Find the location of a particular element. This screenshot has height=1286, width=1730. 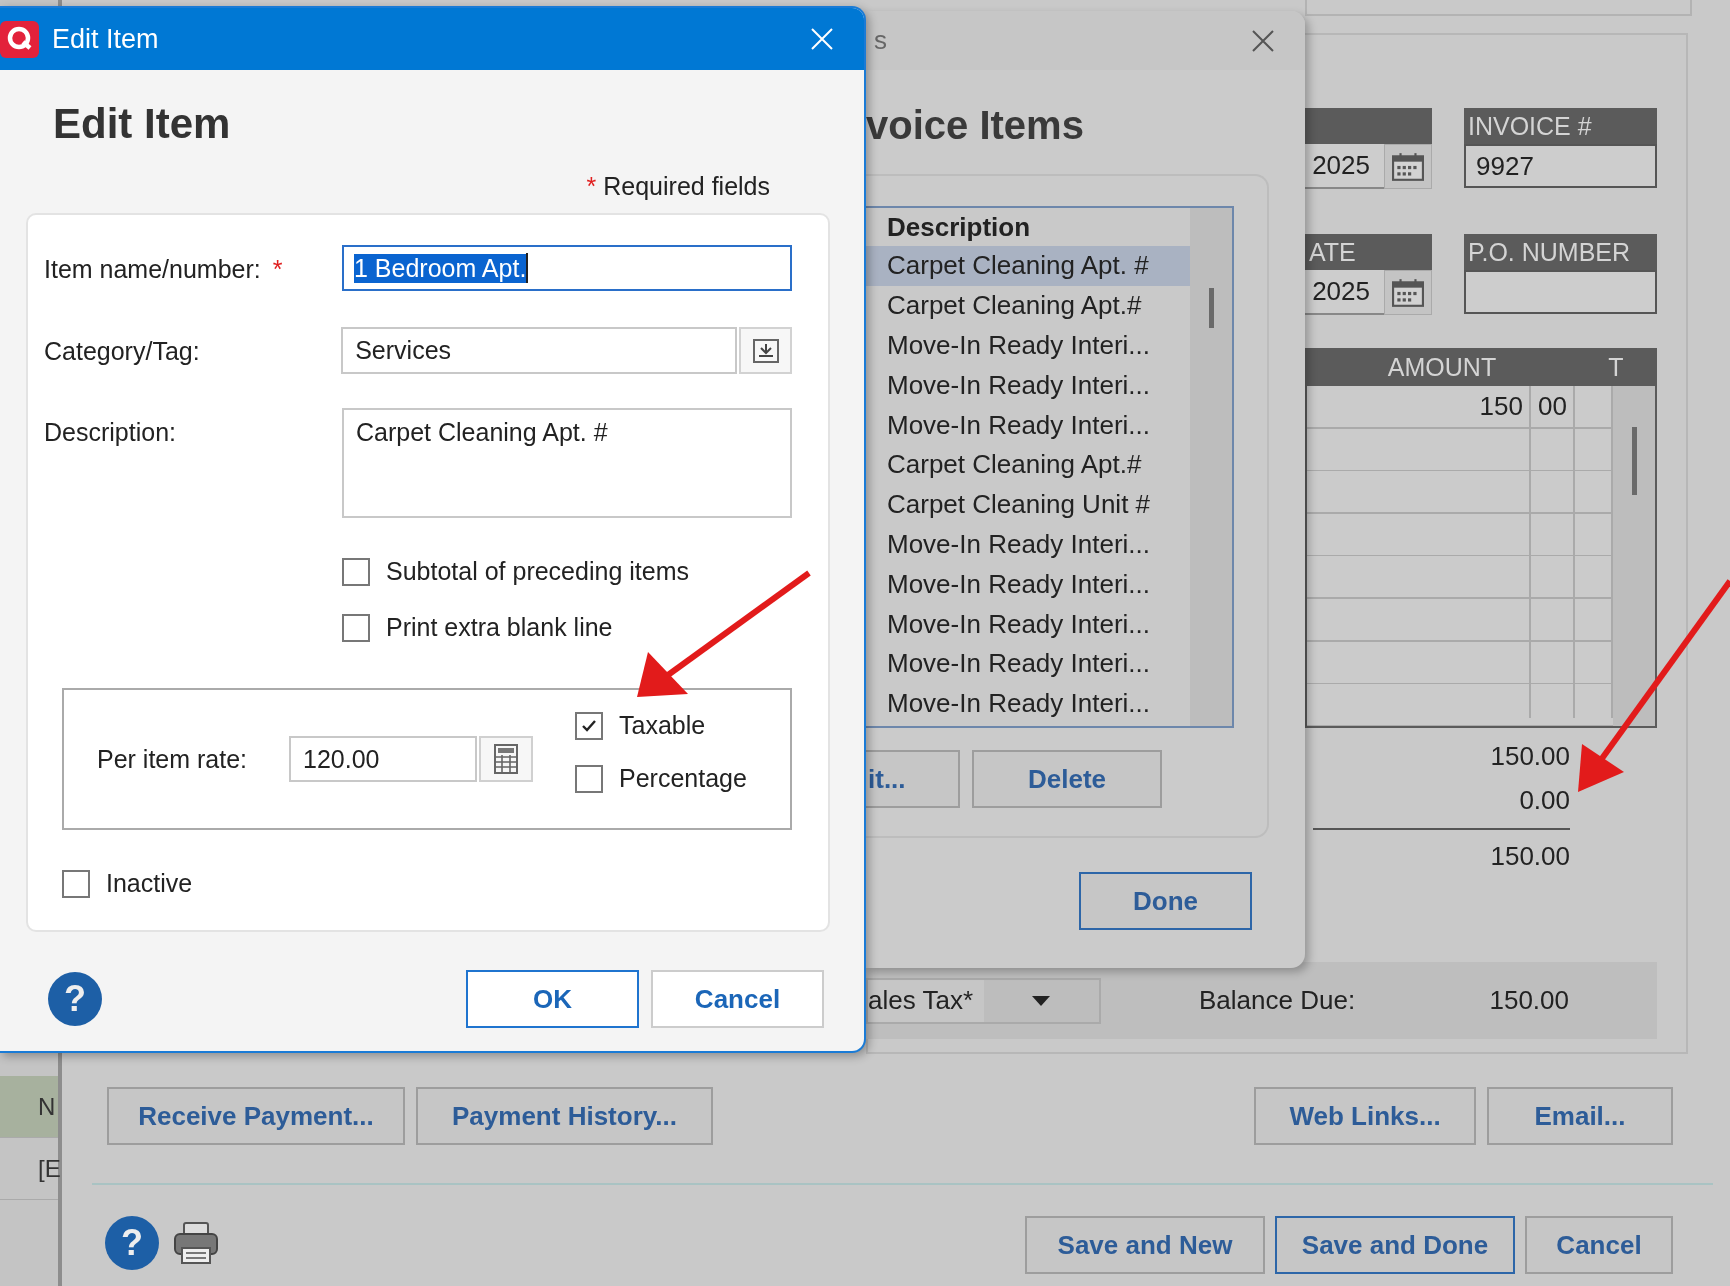

table-cell: 00 is located at coordinates (1553, 407).